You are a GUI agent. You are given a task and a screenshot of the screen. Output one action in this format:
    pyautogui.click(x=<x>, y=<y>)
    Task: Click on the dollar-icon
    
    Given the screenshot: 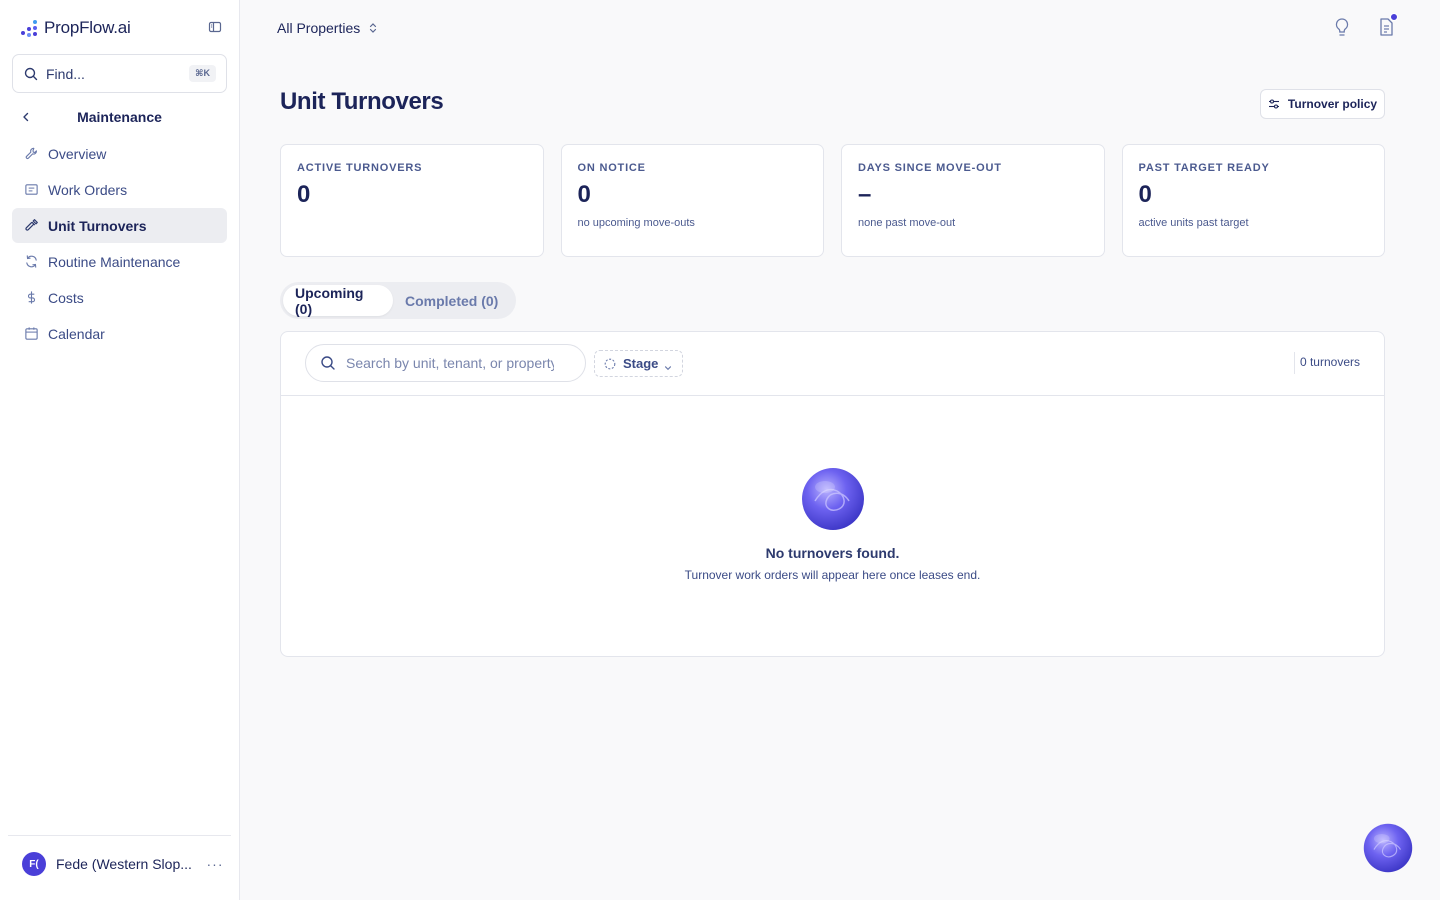 What is the action you would take?
    pyautogui.click(x=31, y=298)
    